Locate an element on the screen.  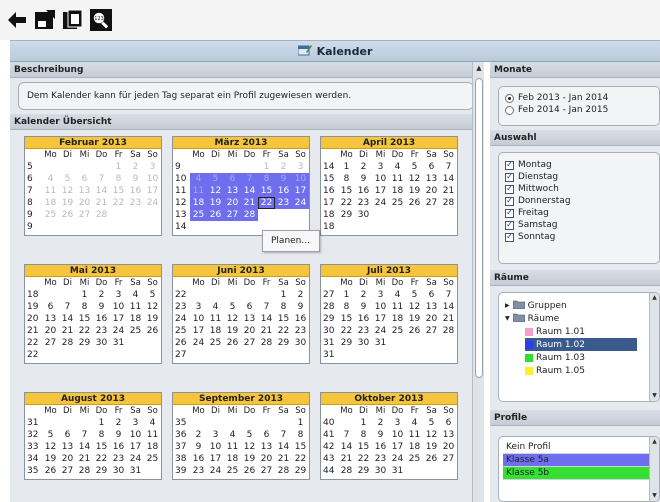
back-arrow-icon is located at coordinates (17, 20).